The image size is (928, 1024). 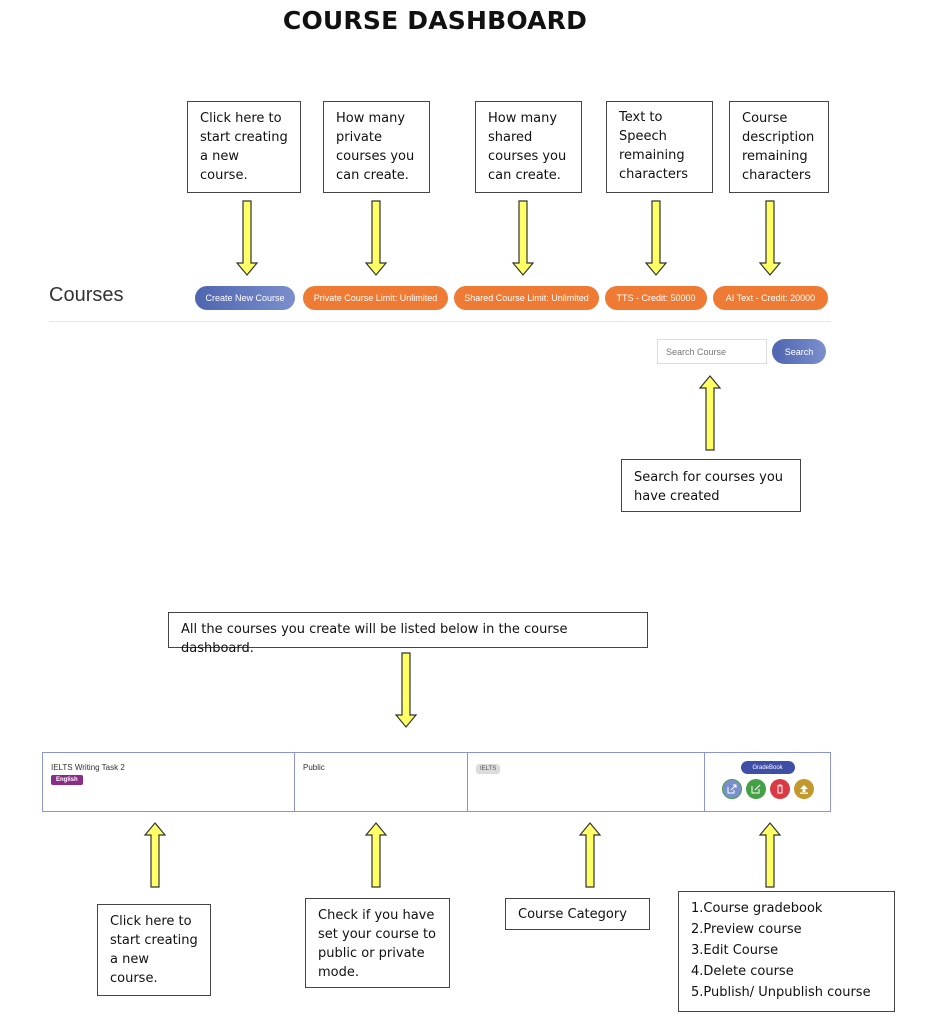 What do you see at coordinates (245, 298) in the screenshot?
I see `create-new-course-button: Create New Course` at bounding box center [245, 298].